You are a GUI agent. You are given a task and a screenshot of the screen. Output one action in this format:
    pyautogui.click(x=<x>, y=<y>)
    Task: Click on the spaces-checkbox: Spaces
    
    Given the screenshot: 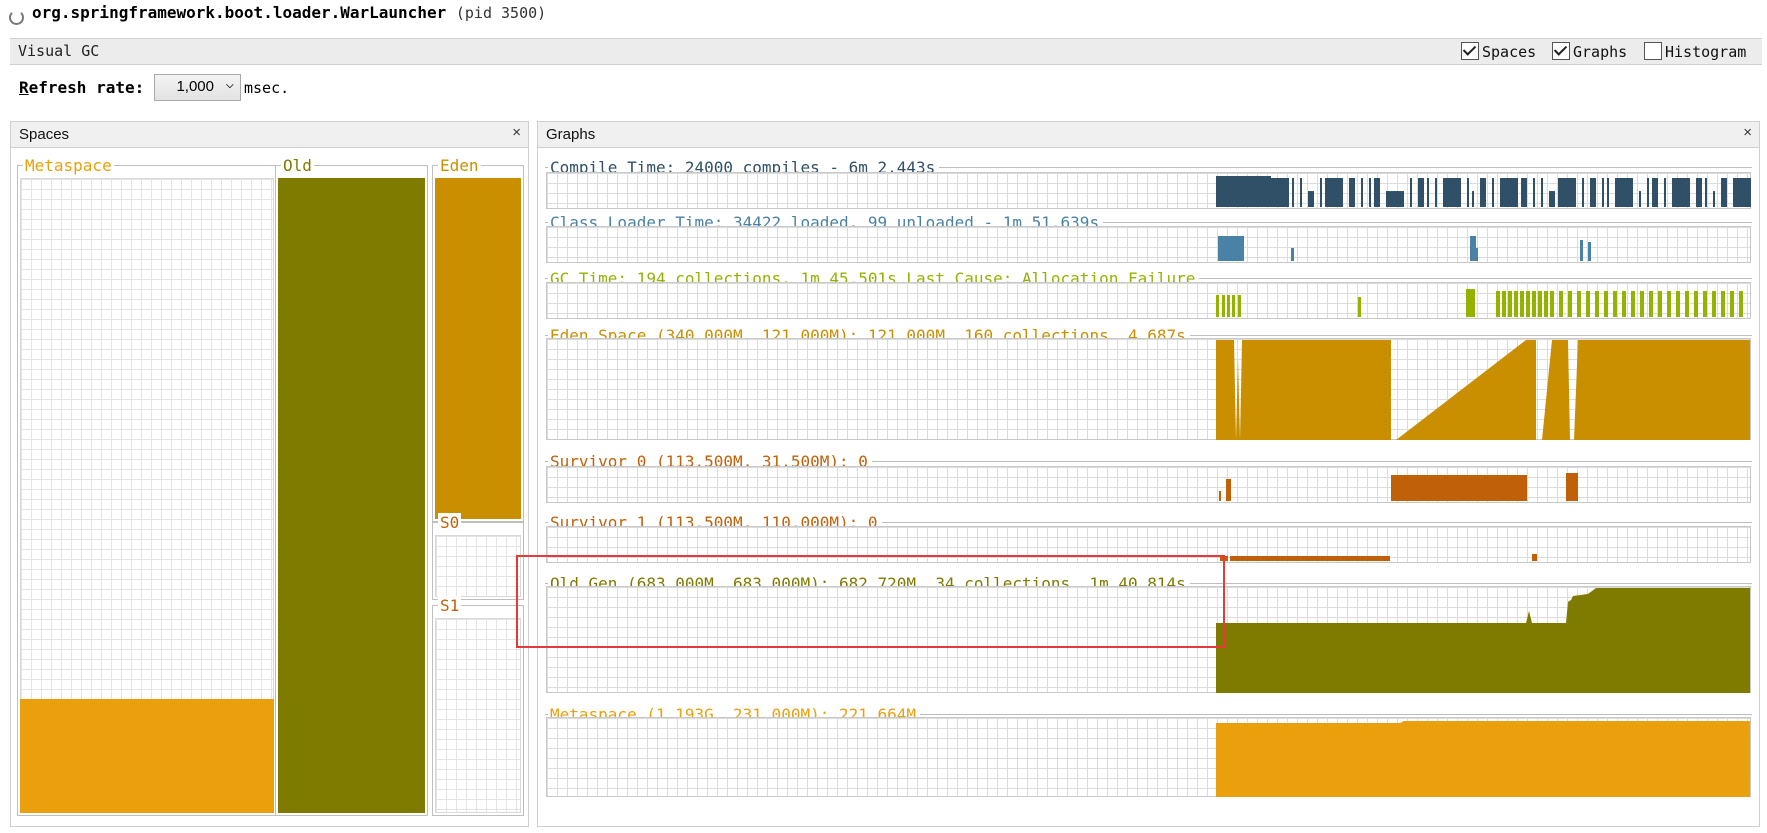 What is the action you would take?
    pyautogui.click(x=1498, y=51)
    